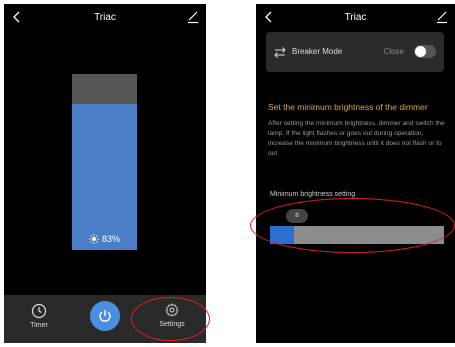 Image resolution: width=455 pixels, height=347 pixels. What do you see at coordinates (317, 51) in the screenshot?
I see `breaker-mode-label: Breaker Mode` at bounding box center [317, 51].